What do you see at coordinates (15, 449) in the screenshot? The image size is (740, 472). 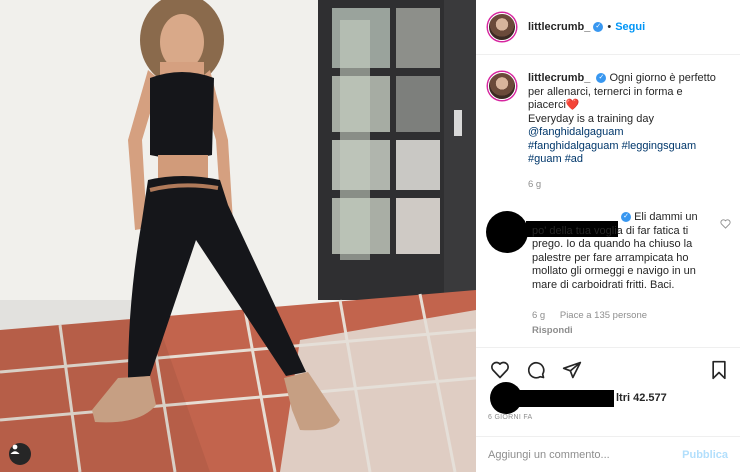 I see `user-icon` at bounding box center [15, 449].